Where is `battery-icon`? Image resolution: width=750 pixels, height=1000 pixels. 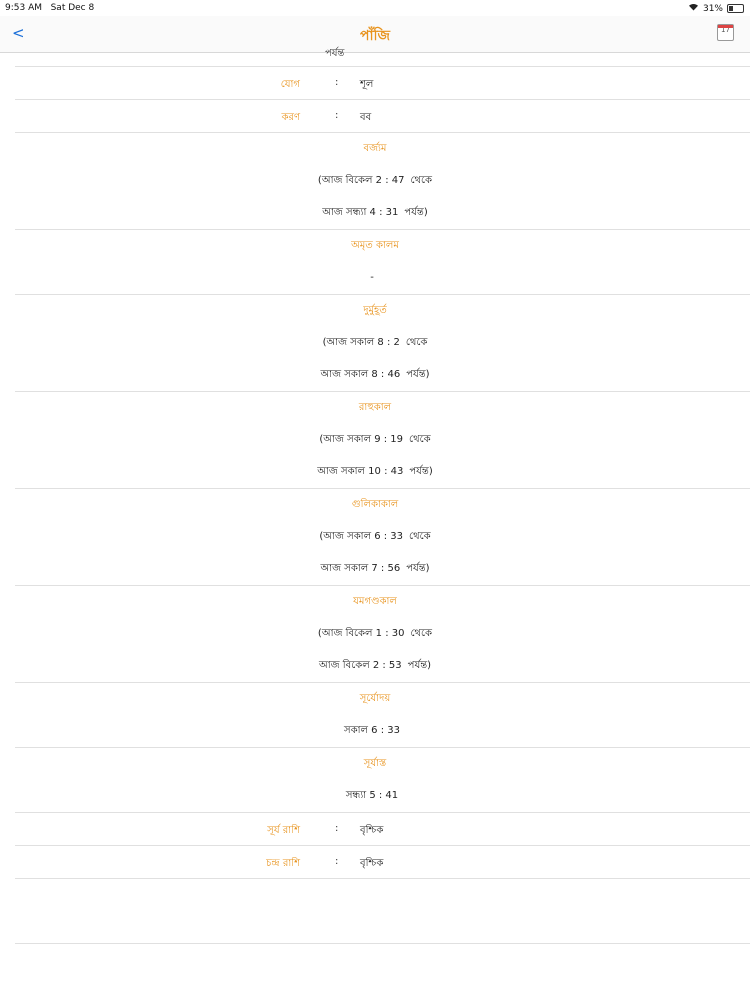
battery-icon is located at coordinates (735, 8).